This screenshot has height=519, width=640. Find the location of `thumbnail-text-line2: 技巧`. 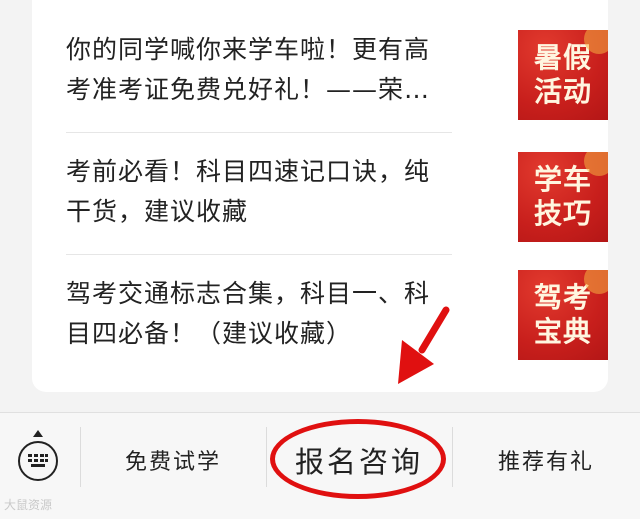

thumbnail-text-line2: 技巧 is located at coordinates (562, 213).